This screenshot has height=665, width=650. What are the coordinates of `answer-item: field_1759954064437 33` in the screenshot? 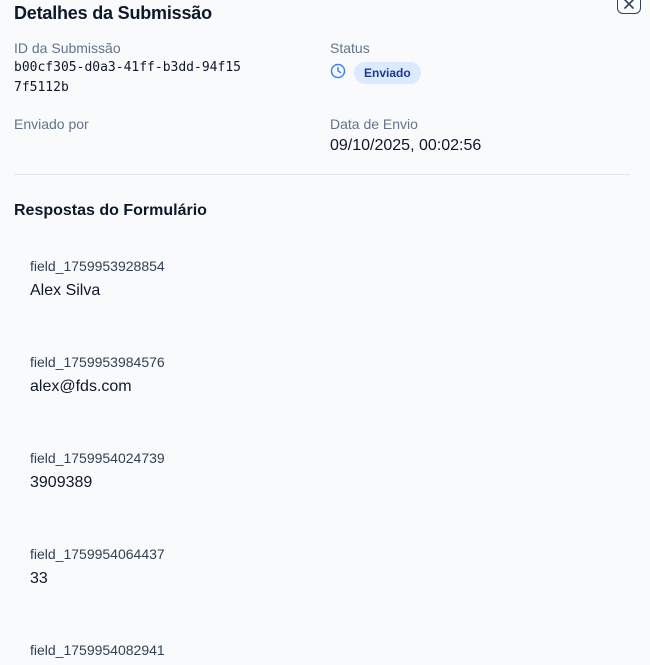 It's located at (320, 567).